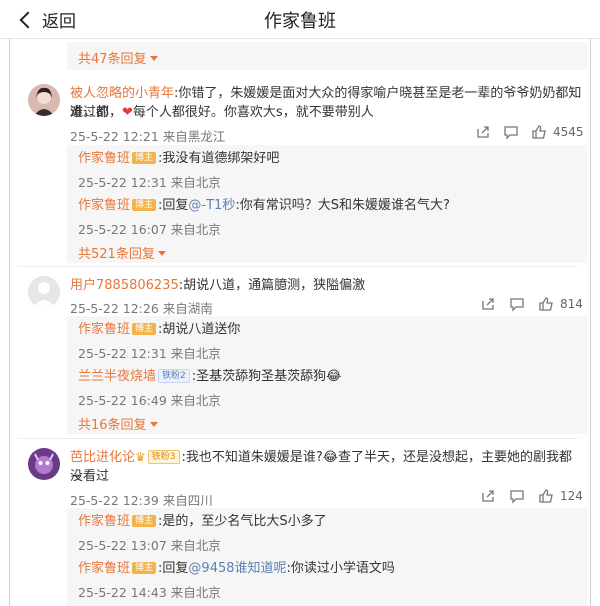  I want to click on more-replies-label: 共16条回复, so click(112, 425).